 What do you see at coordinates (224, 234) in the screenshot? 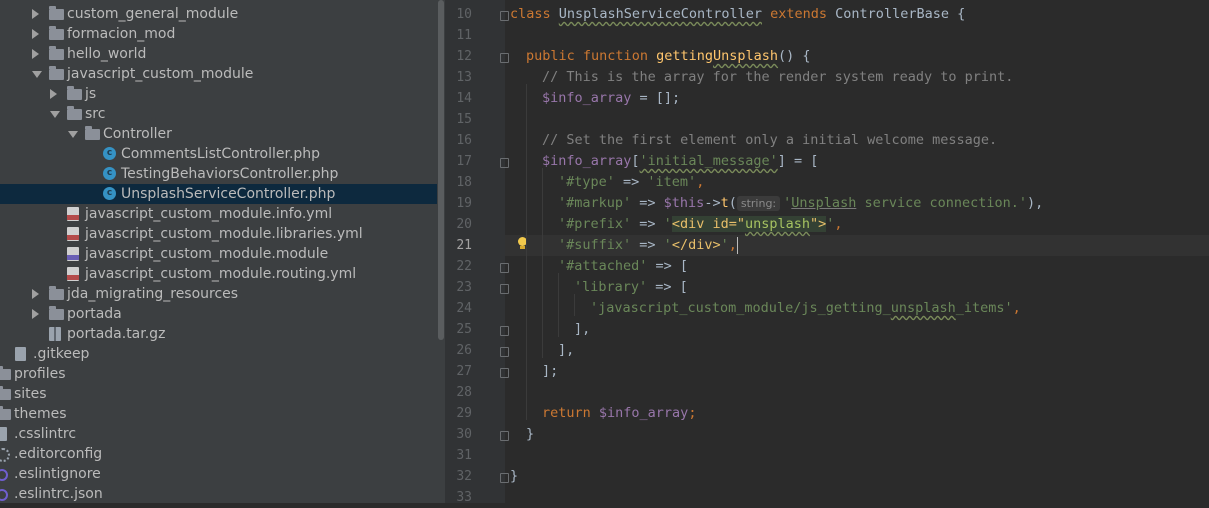
I see `tree-item-label: javascript_custom_module.libraries.yml` at bounding box center [224, 234].